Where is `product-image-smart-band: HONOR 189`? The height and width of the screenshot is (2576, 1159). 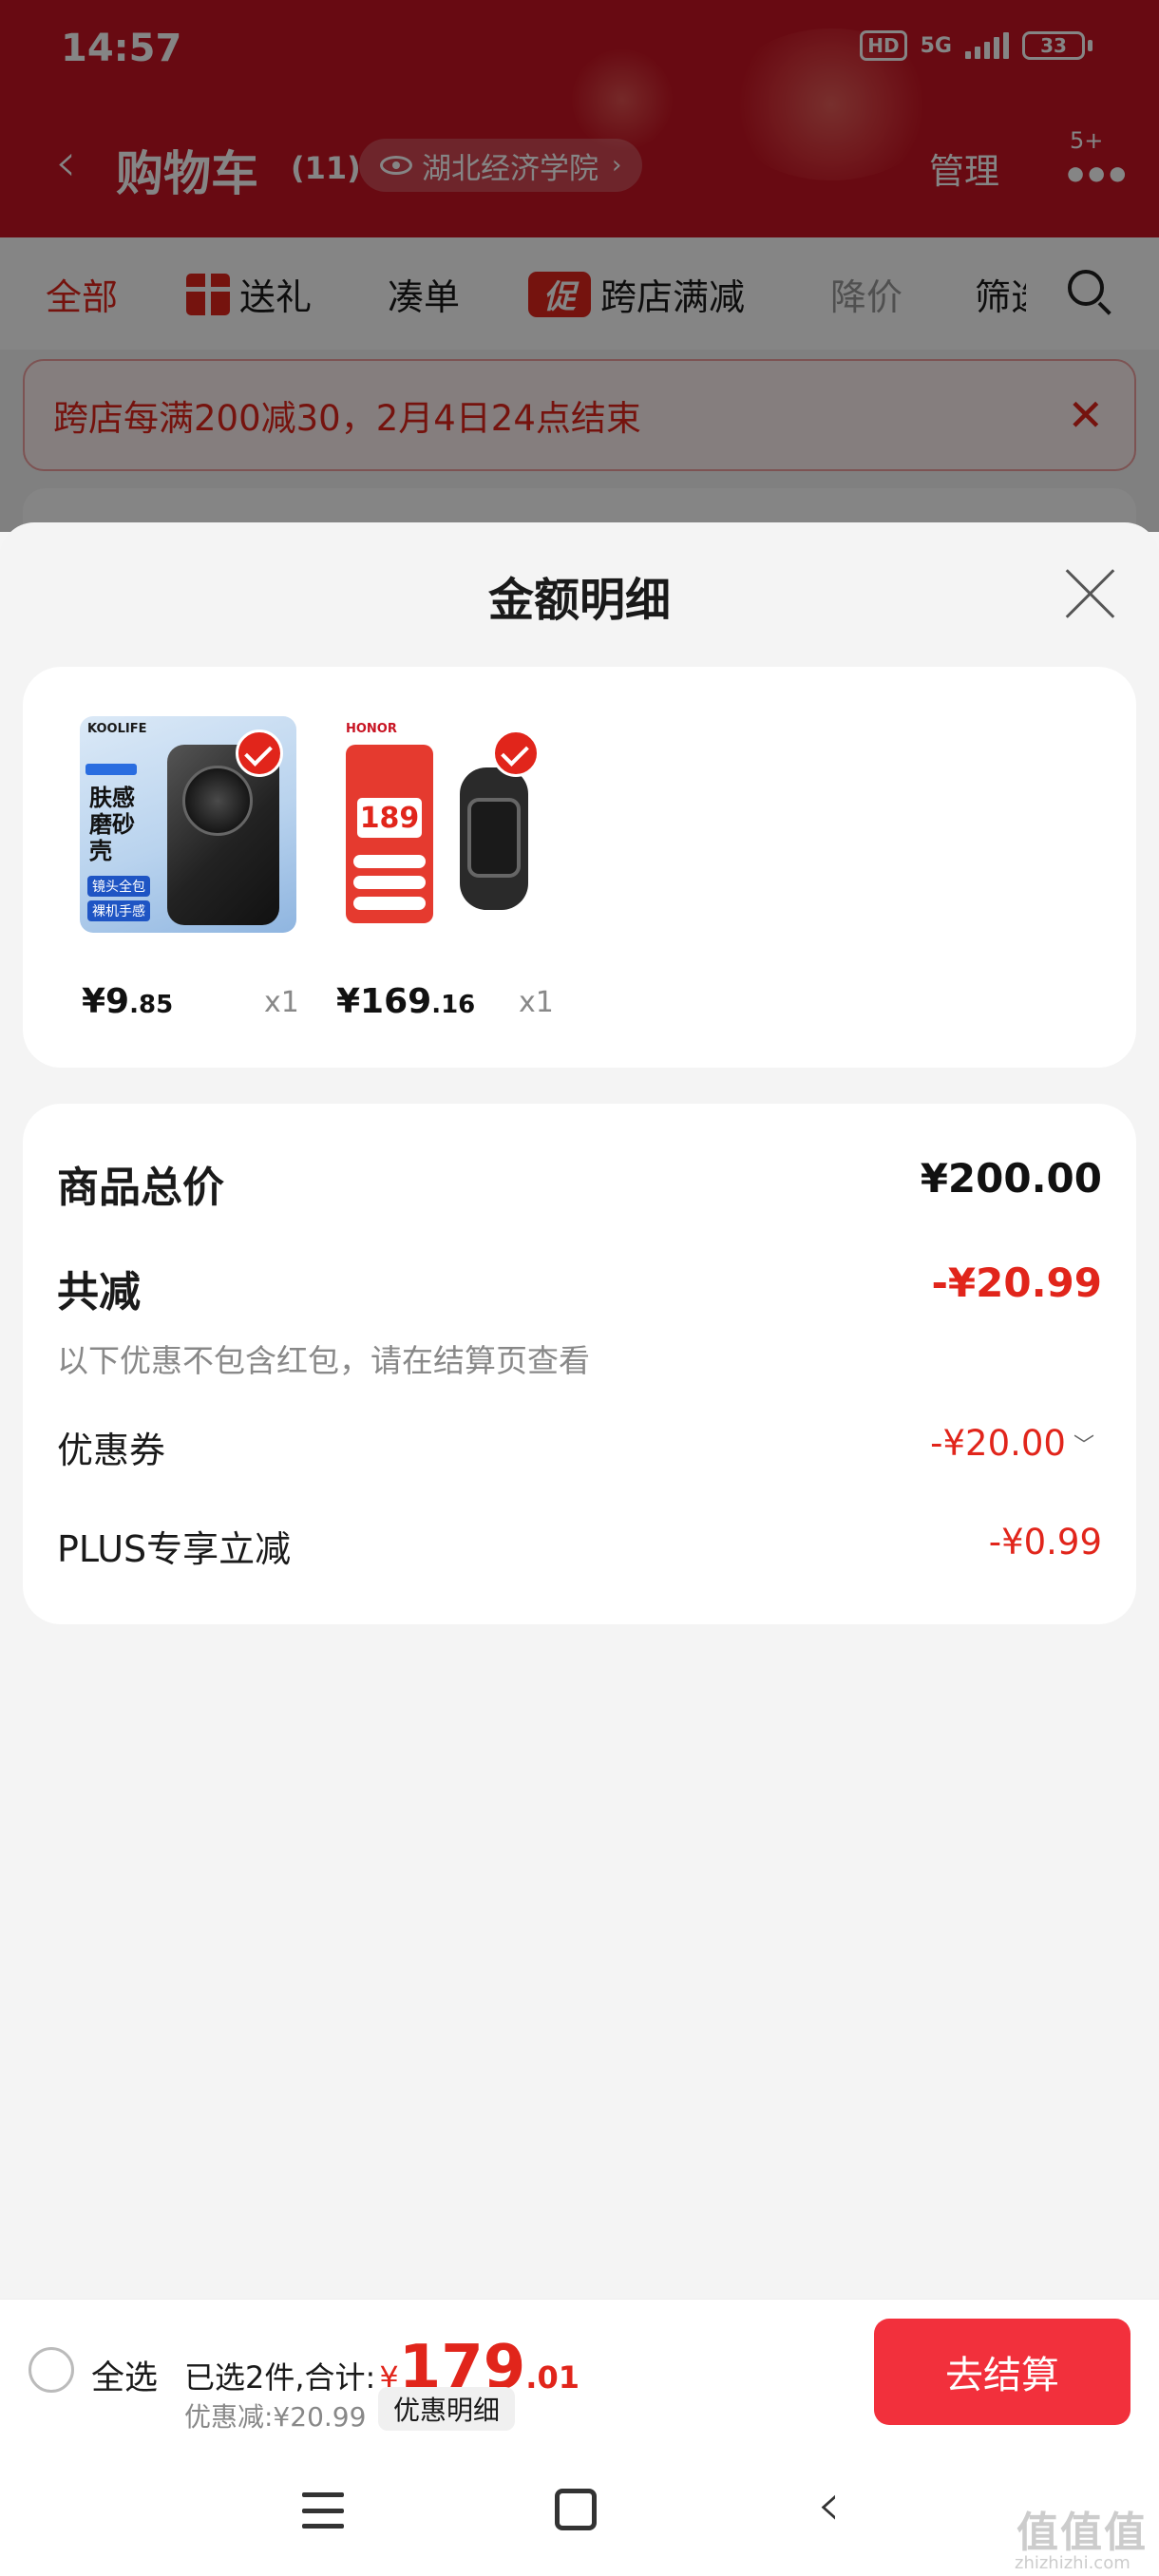
product-image-smart-band: HONOR 189 is located at coordinates (444, 824).